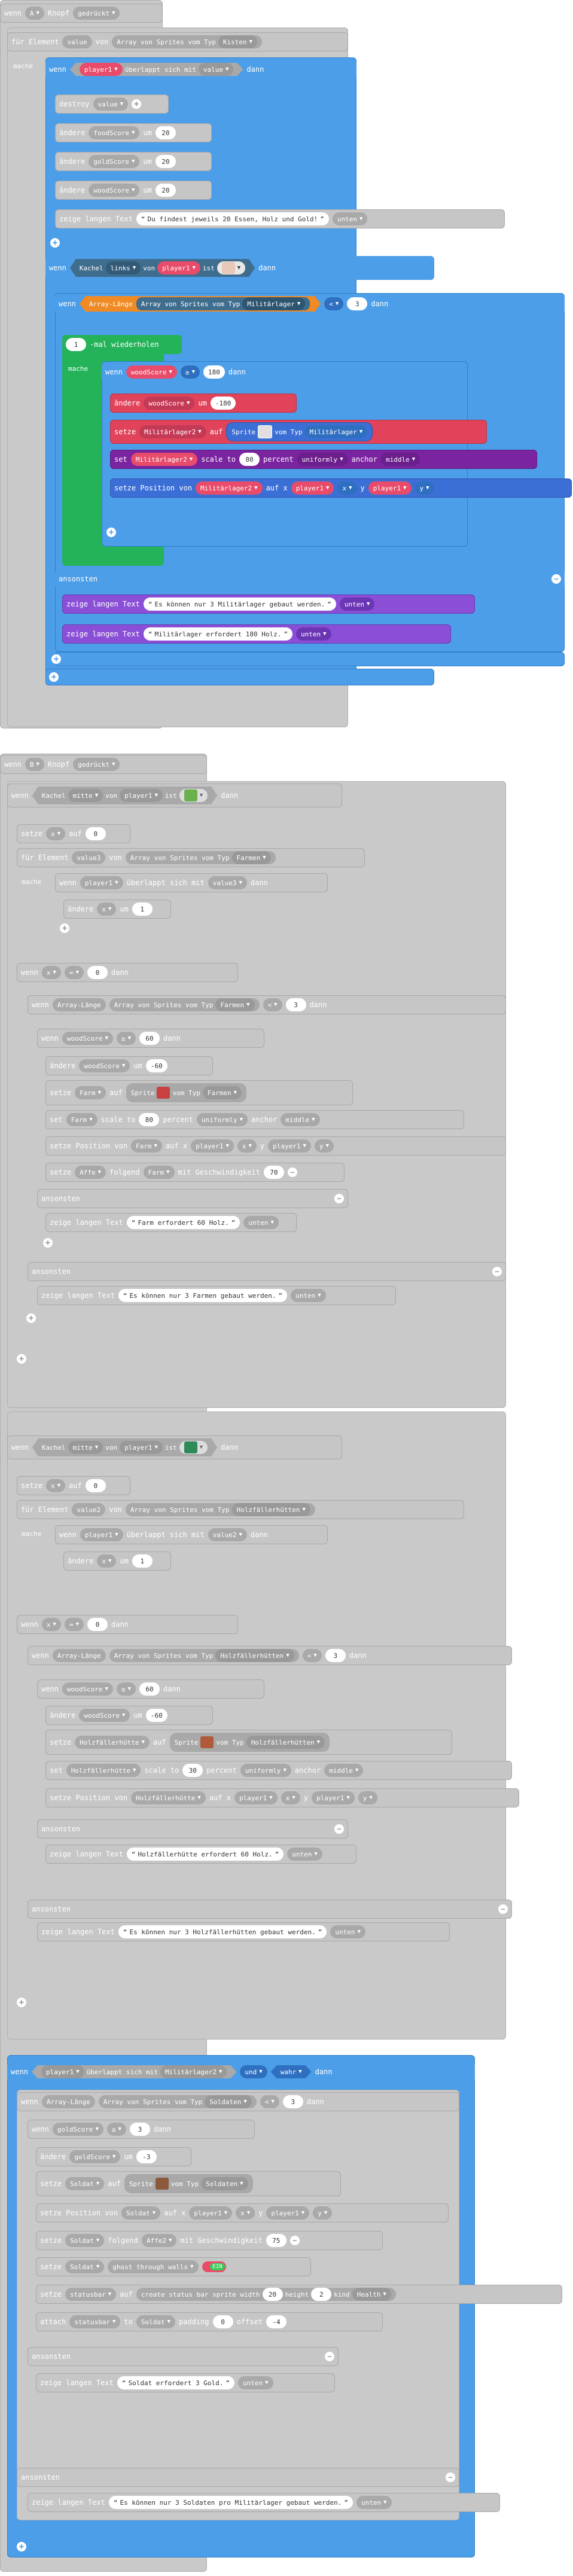  I want to click on set-x-block: setze x ▼ auf 0, so click(73, 834).